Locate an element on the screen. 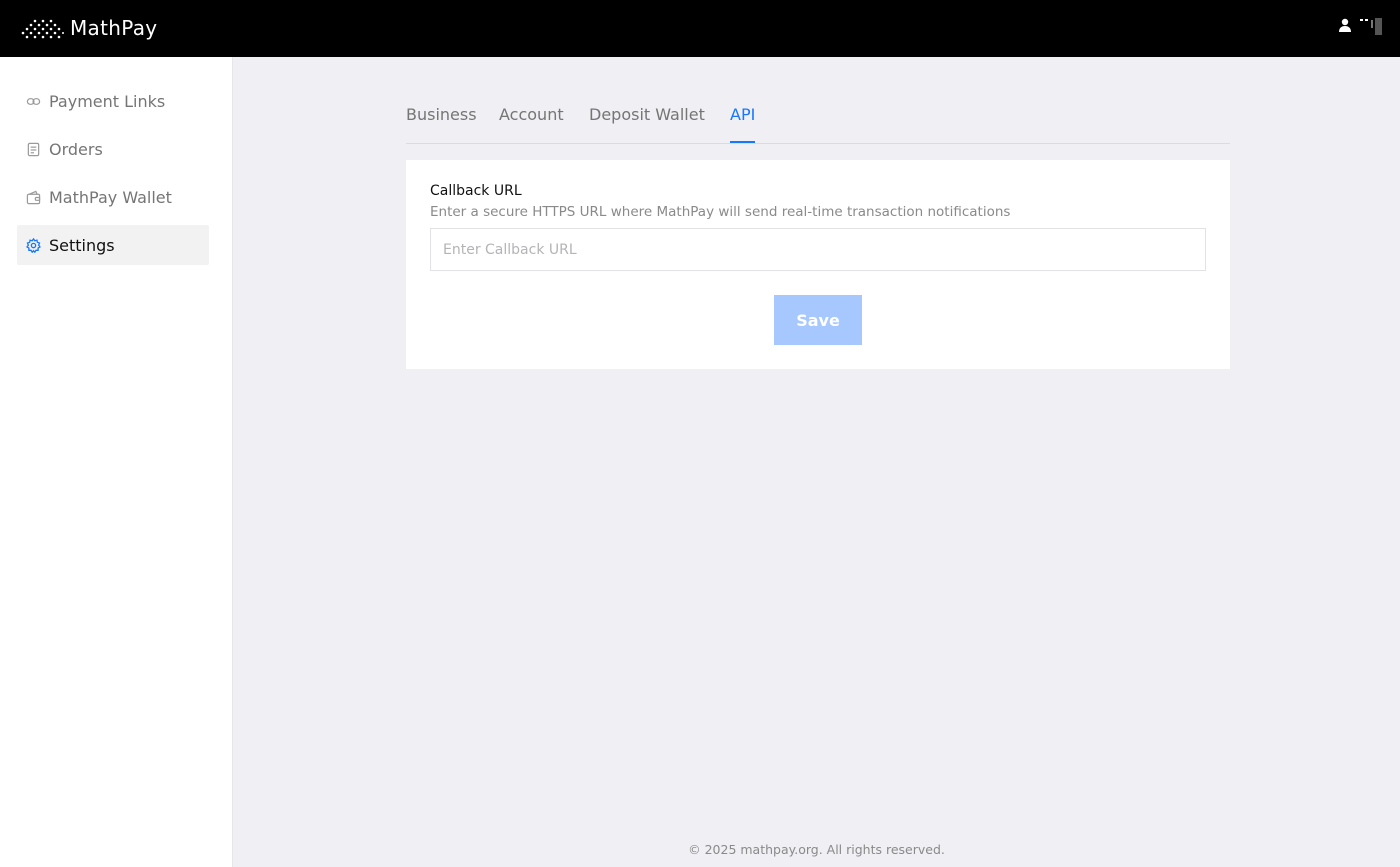 The width and height of the screenshot is (1400, 867). sidebar-item-label: Payment Links is located at coordinates (107, 101).